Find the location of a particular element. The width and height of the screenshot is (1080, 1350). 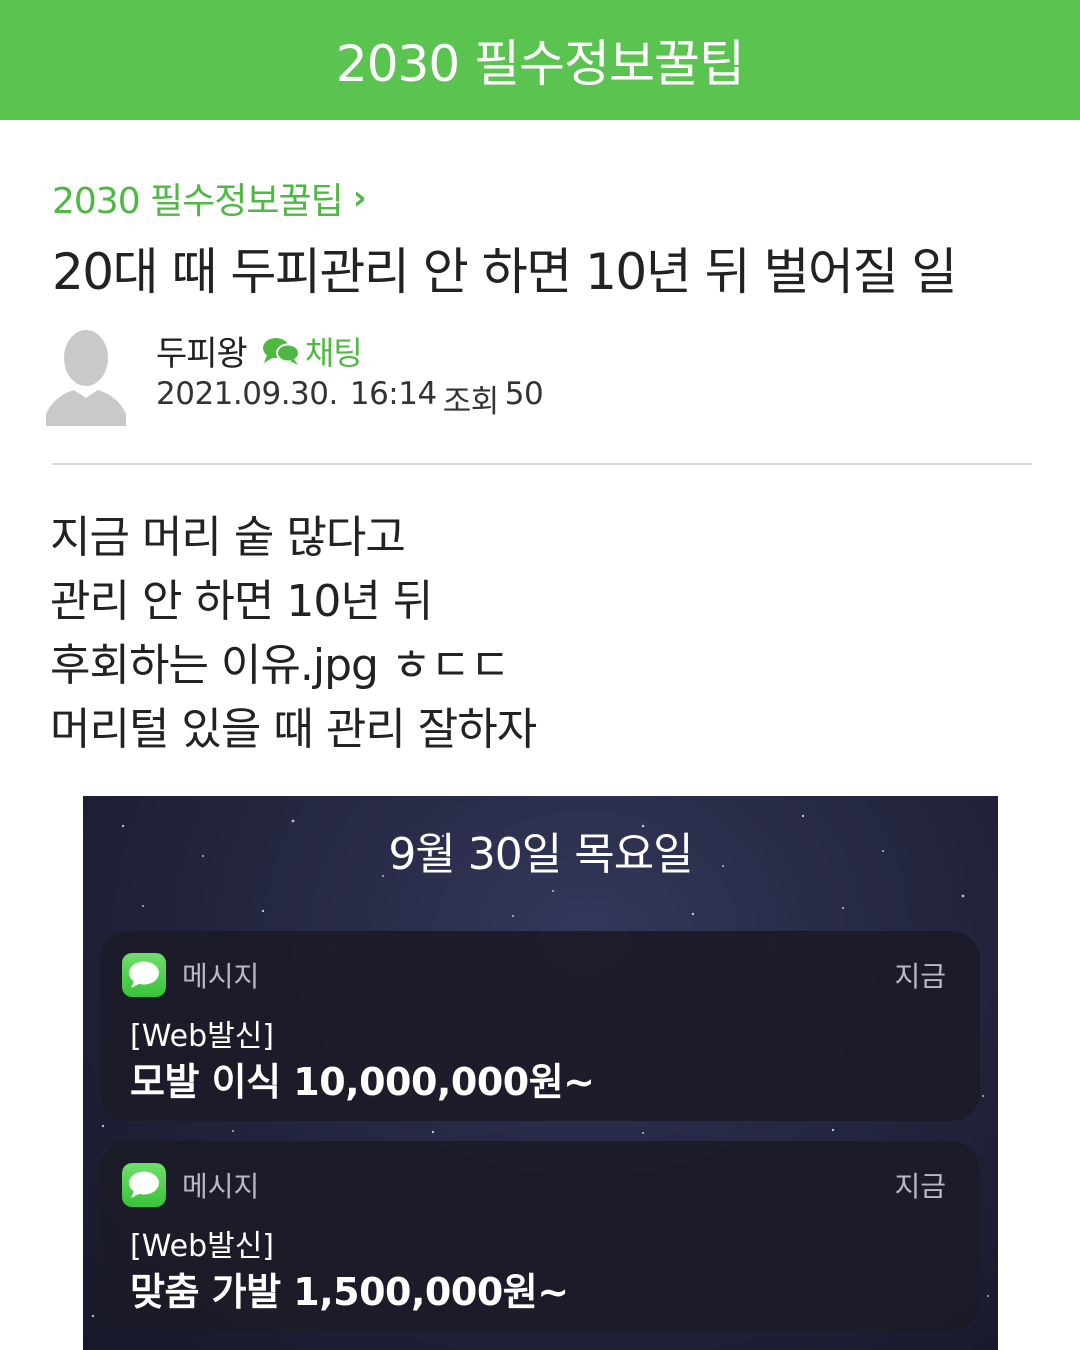

chat-button: 채팅 is located at coordinates (312, 351).